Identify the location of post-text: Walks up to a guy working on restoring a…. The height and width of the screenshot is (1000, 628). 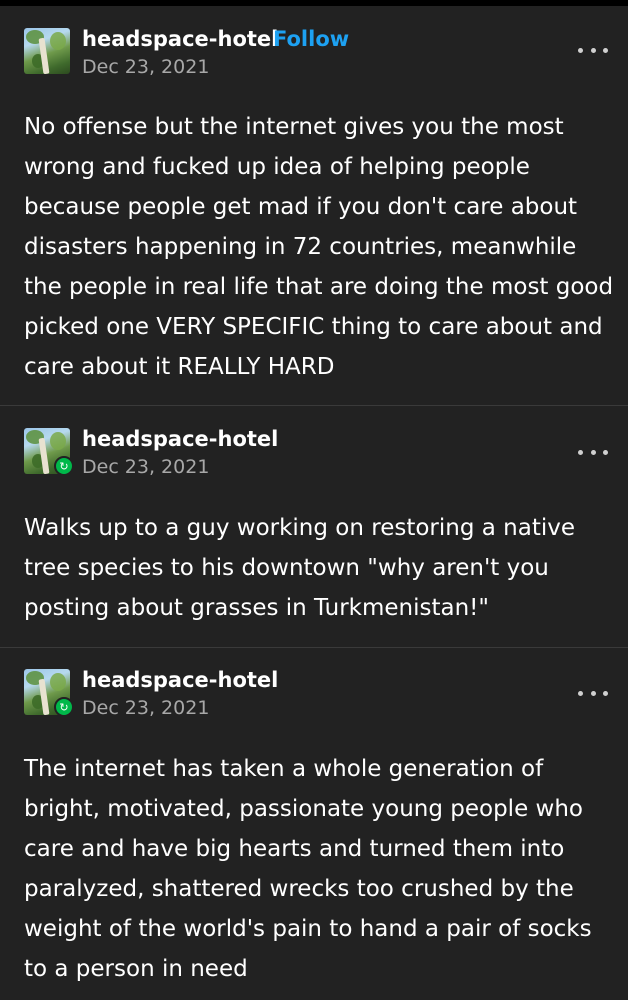
(300, 568).